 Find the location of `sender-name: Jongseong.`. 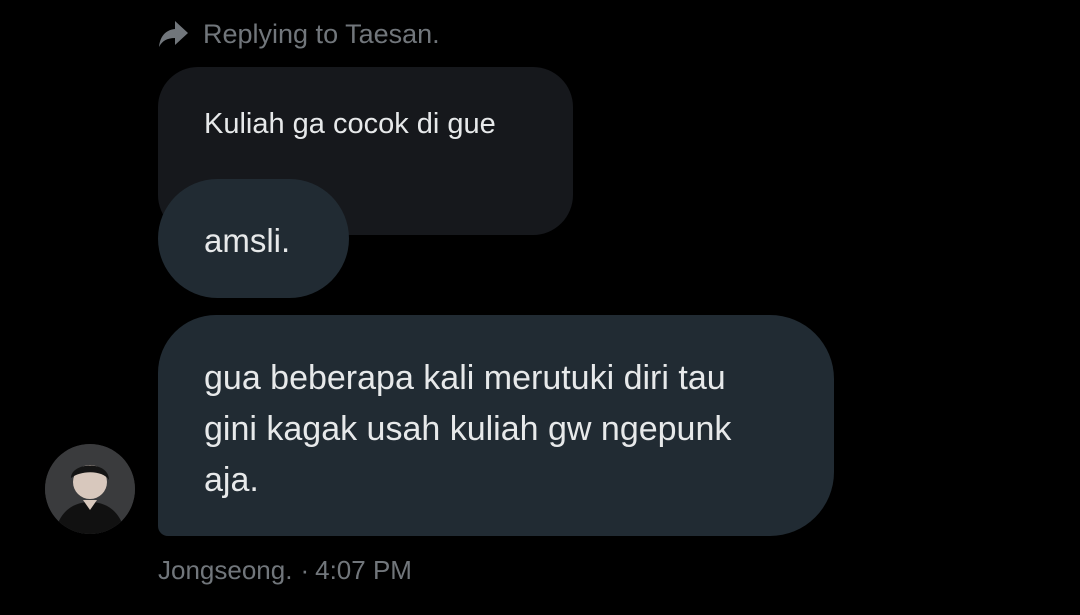

sender-name: Jongseong. is located at coordinates (225, 570).